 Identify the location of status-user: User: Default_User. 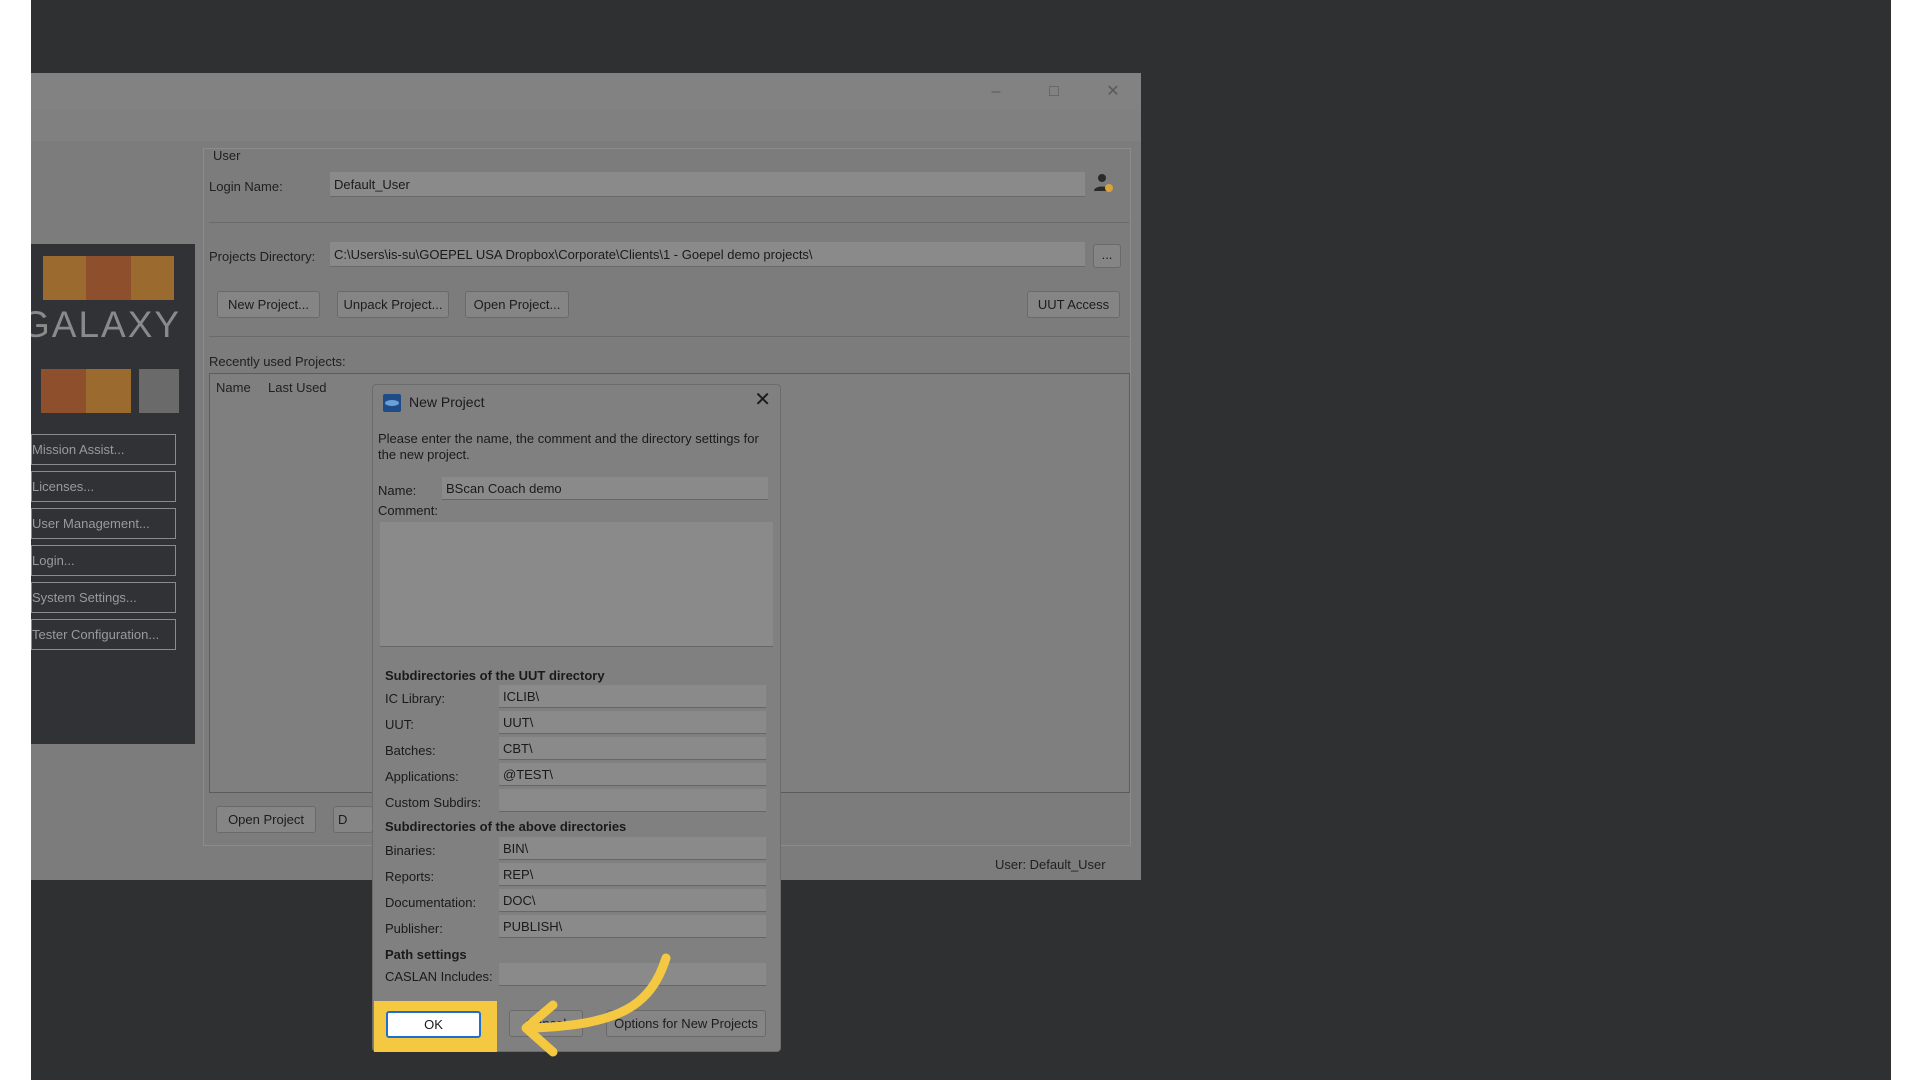
(1050, 864).